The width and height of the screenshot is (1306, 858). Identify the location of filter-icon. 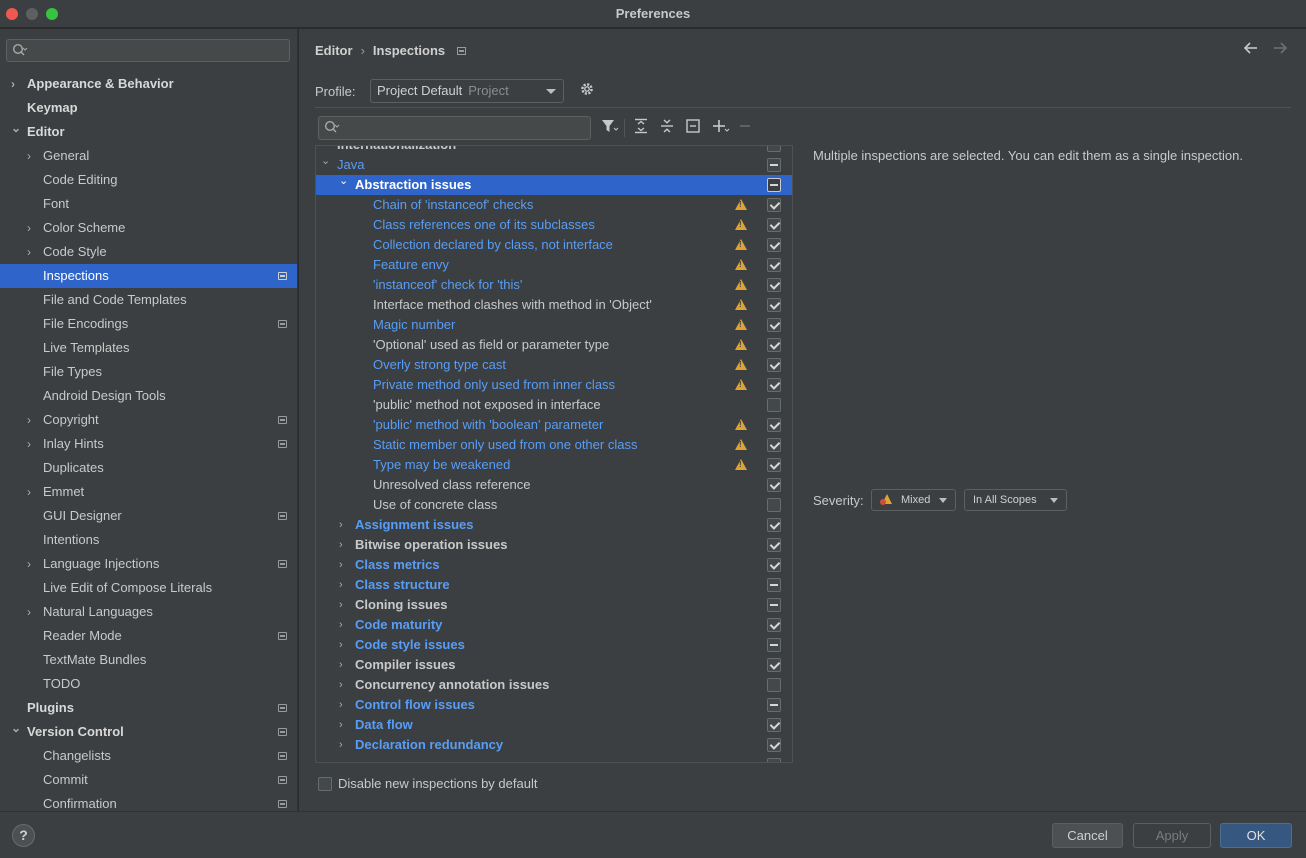
(610, 128).